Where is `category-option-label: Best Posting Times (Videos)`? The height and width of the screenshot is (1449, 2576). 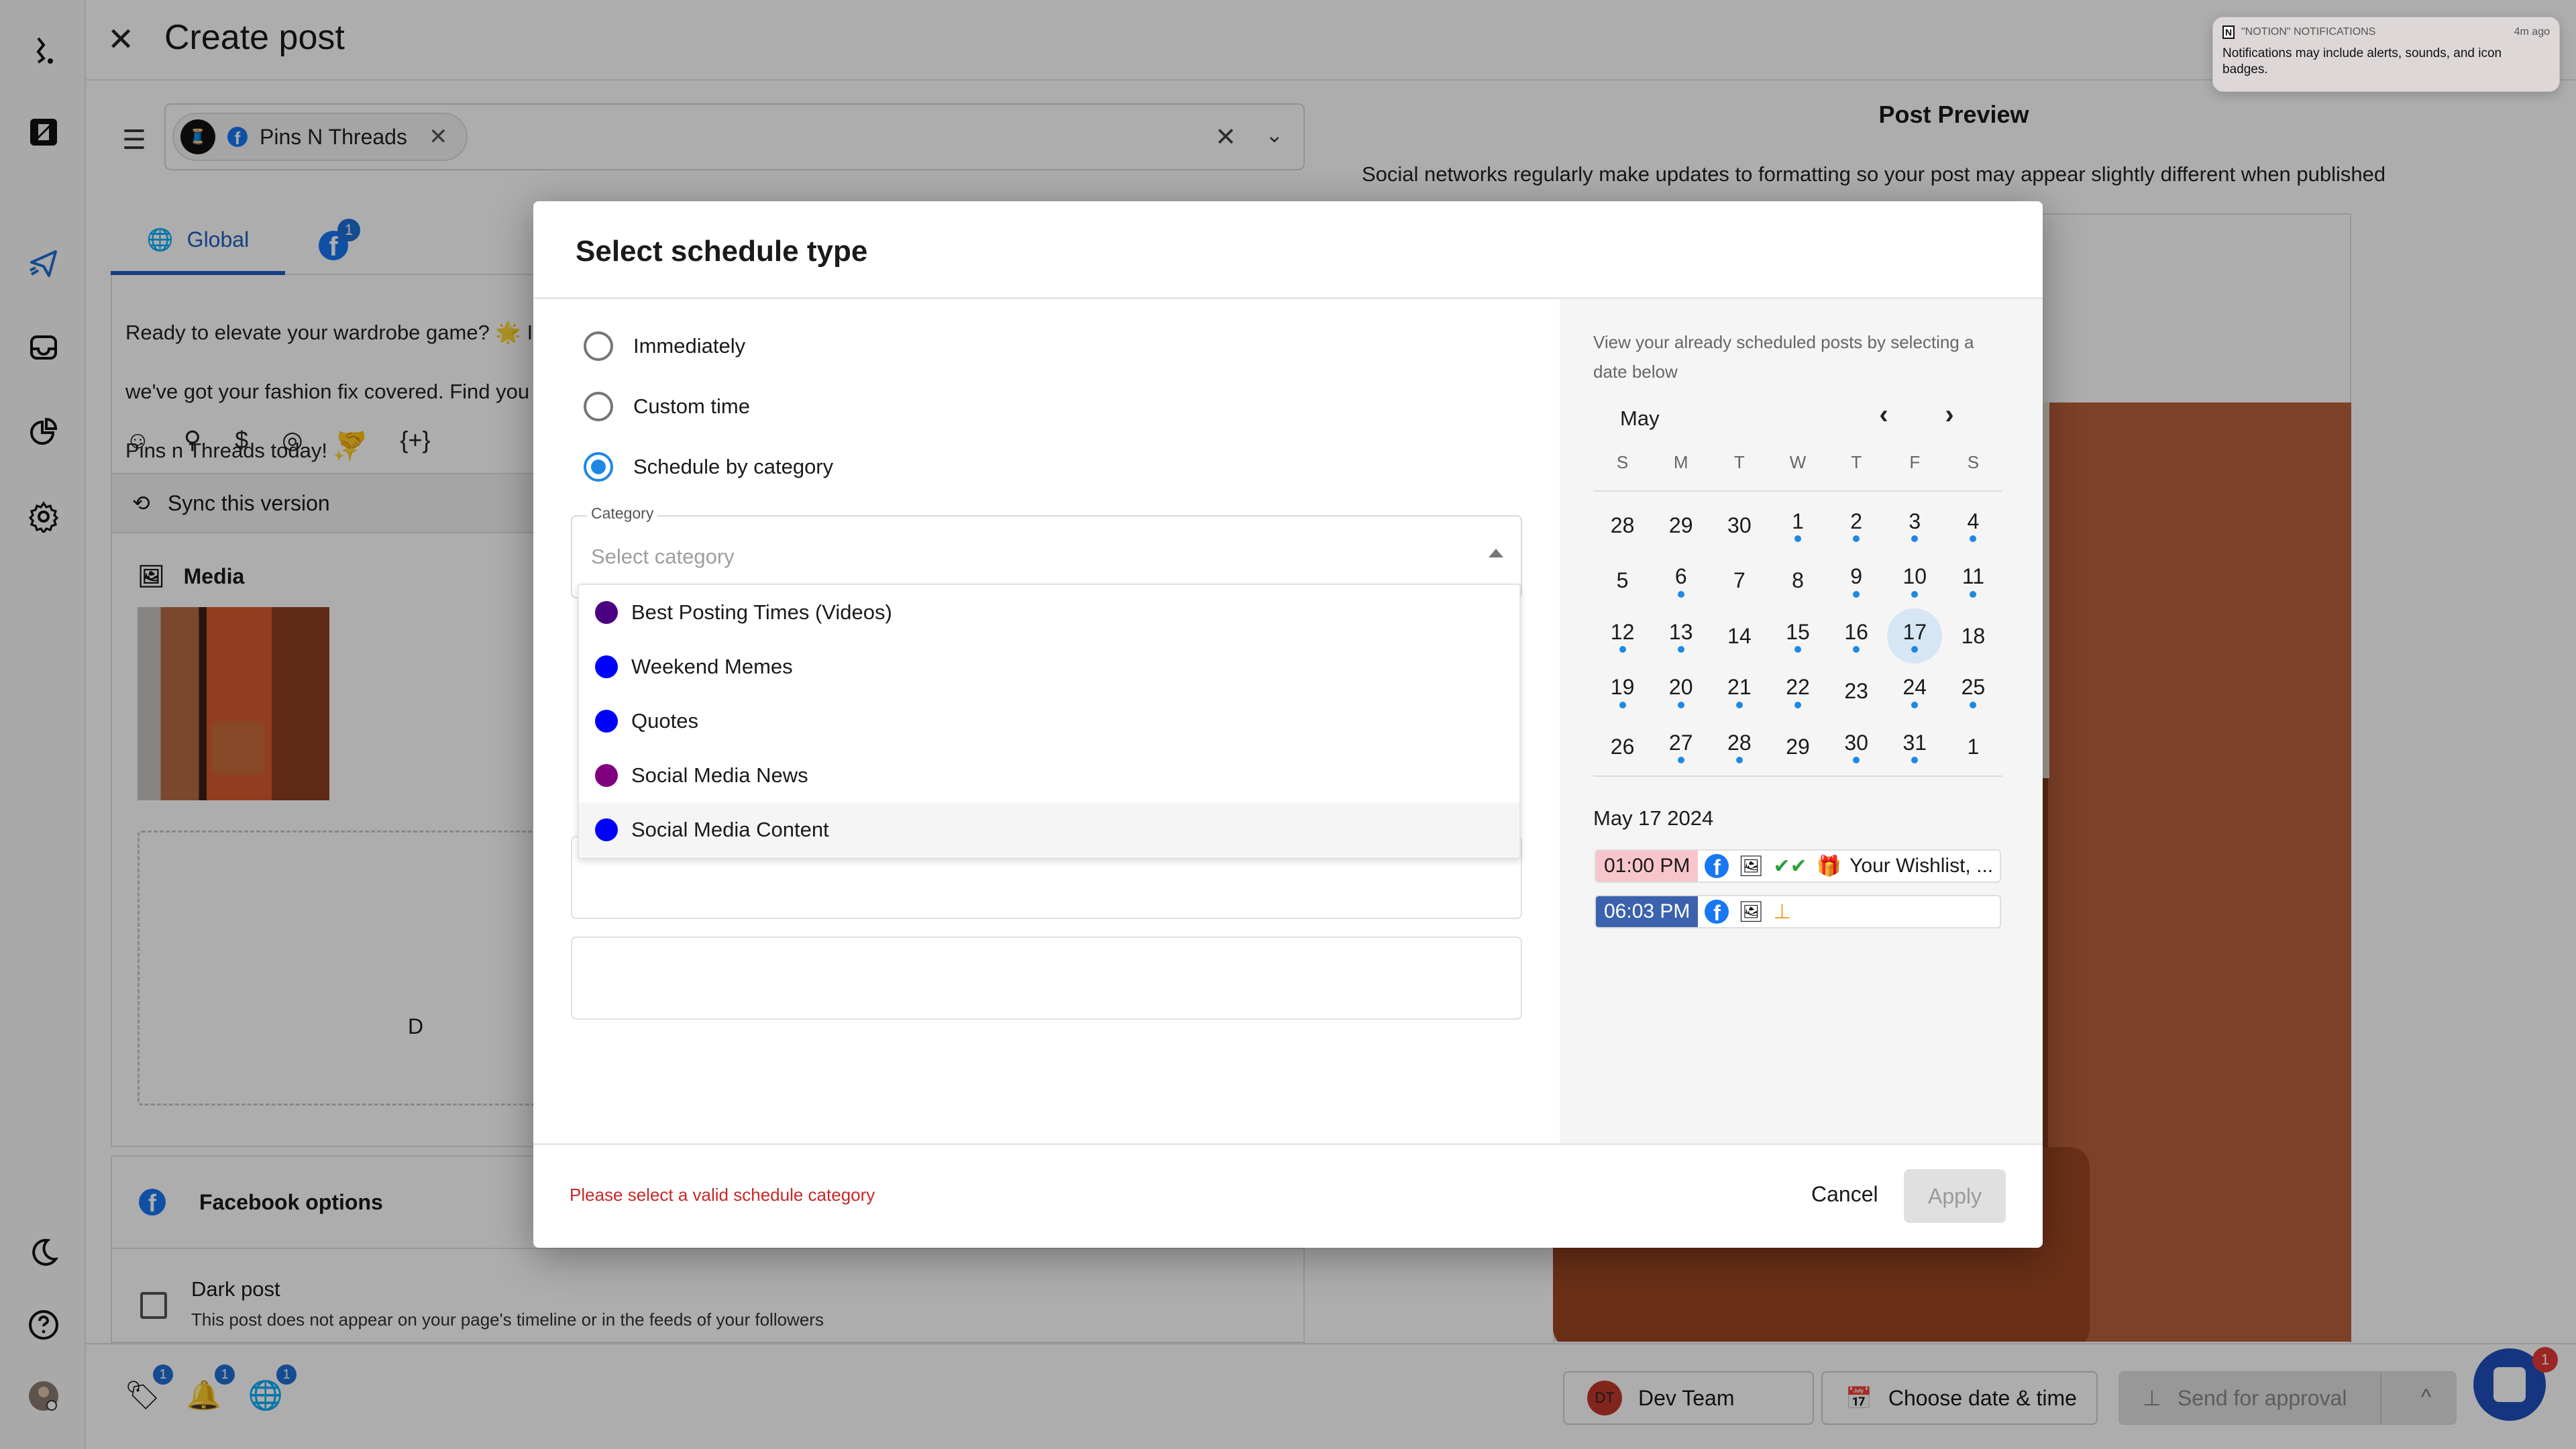 category-option-label: Best Posting Times (Videos) is located at coordinates (761, 612).